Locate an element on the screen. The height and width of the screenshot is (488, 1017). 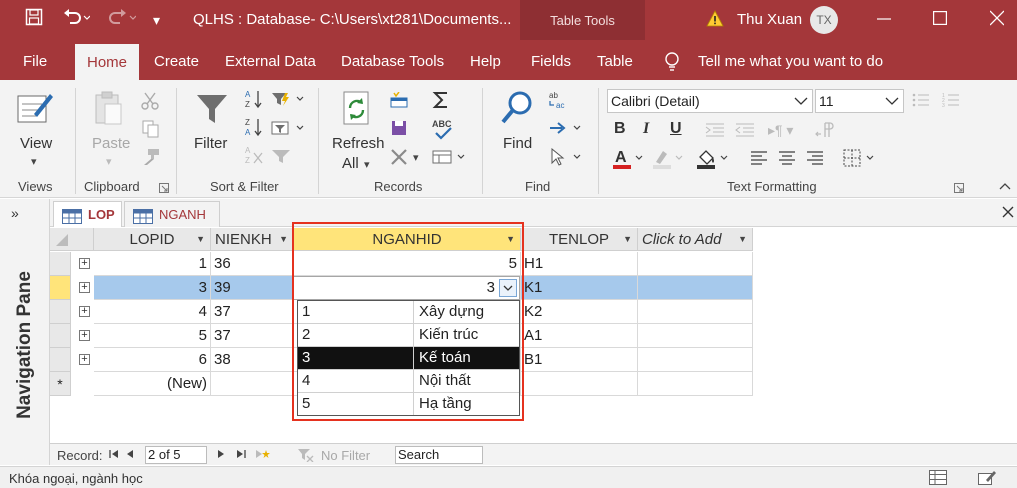
copy-icon is located at coordinates (151, 130).